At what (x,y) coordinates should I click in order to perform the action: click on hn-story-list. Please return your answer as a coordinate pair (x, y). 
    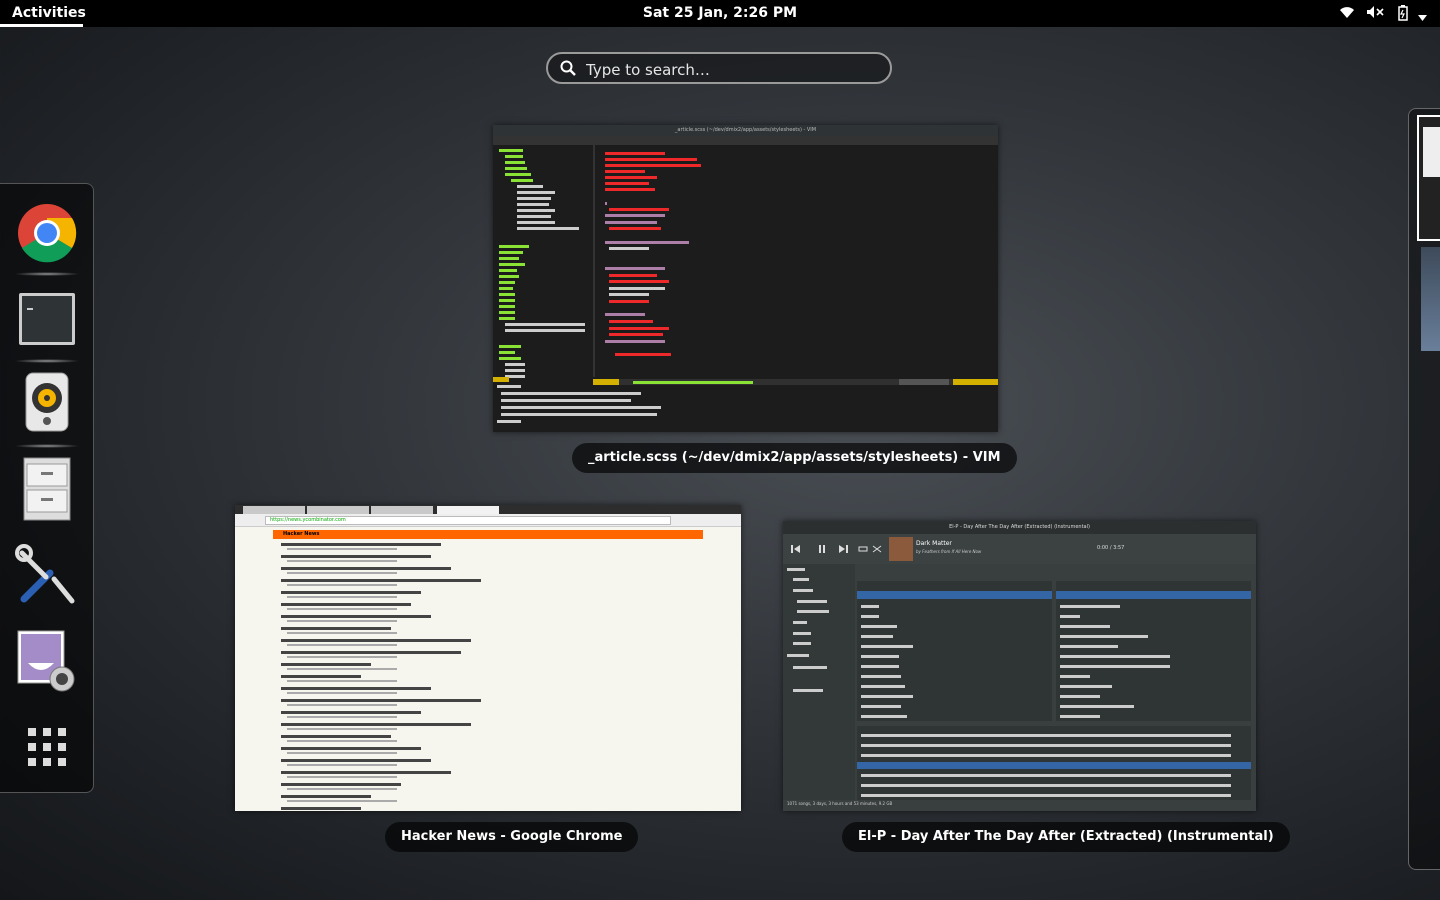
    Looking at the image, I should click on (488, 675).